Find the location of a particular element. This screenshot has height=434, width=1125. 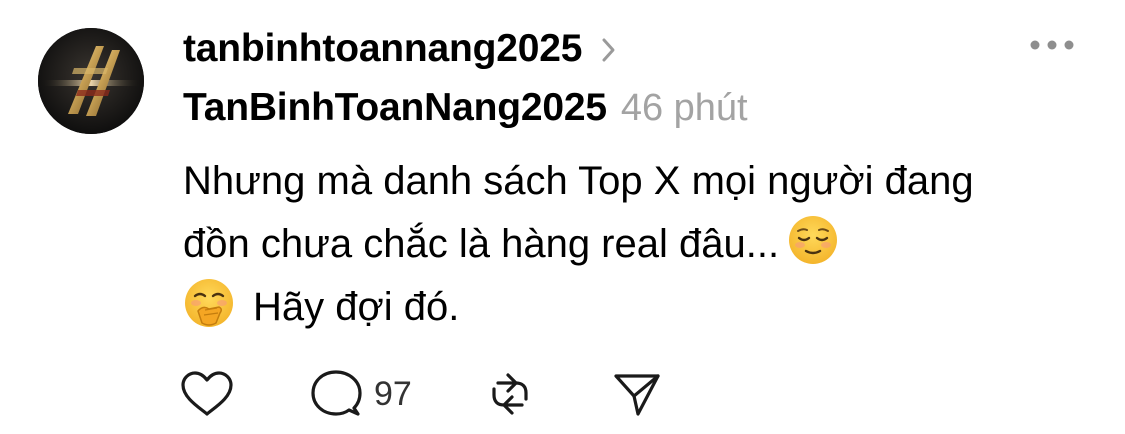

repost-icon is located at coordinates (510, 394).